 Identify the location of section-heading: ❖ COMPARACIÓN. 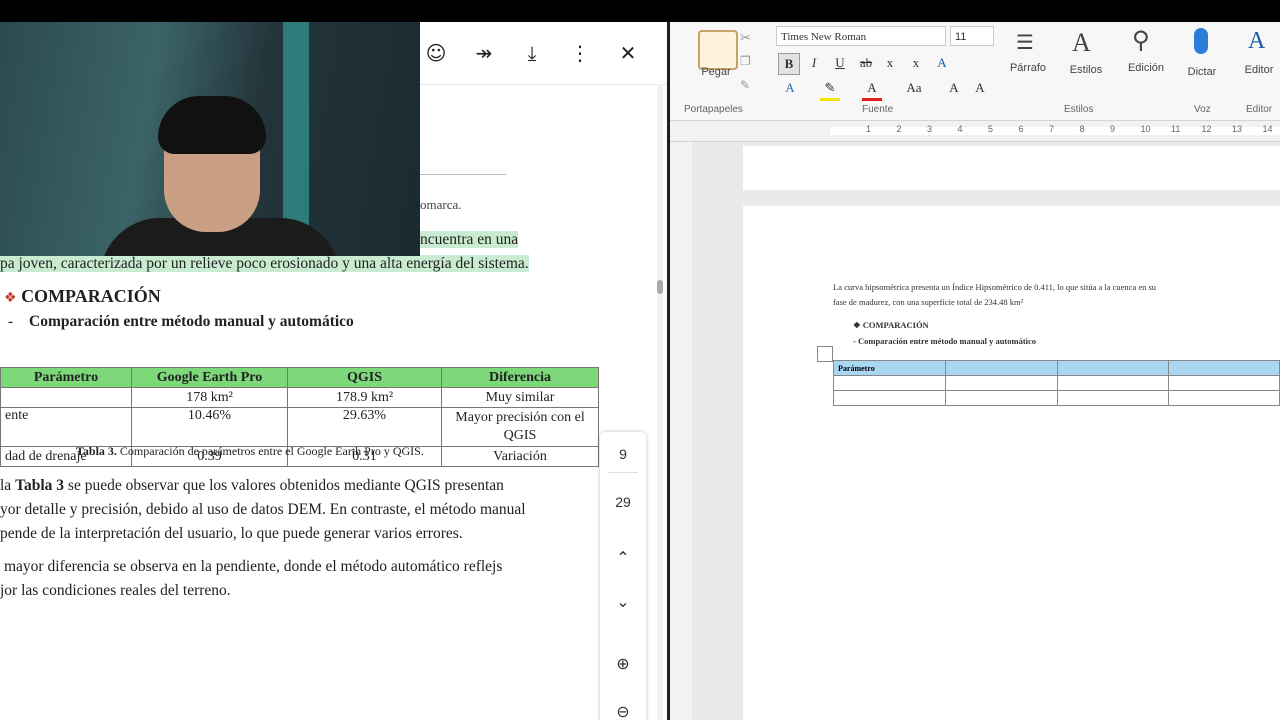
(82, 296).